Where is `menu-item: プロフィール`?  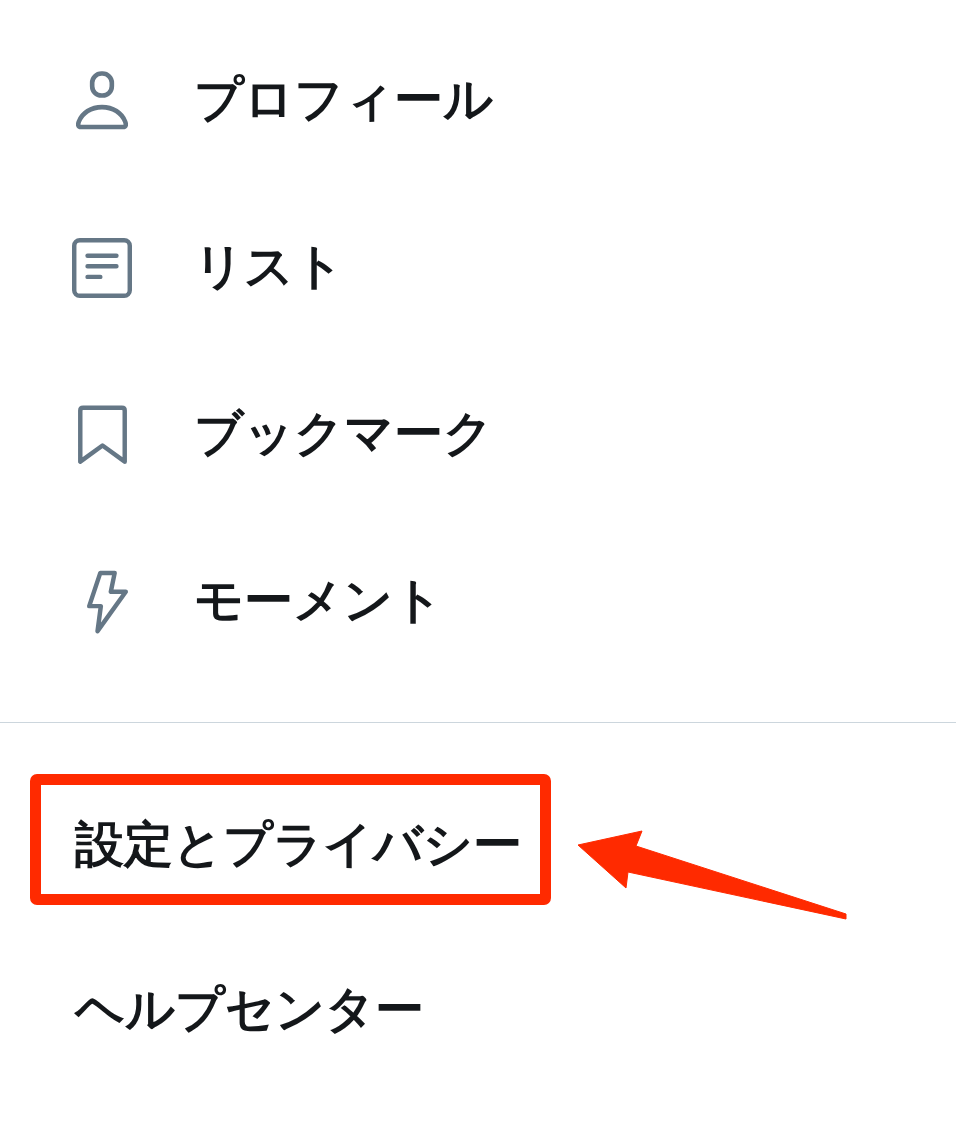
menu-item: プロフィール is located at coordinates (282, 100).